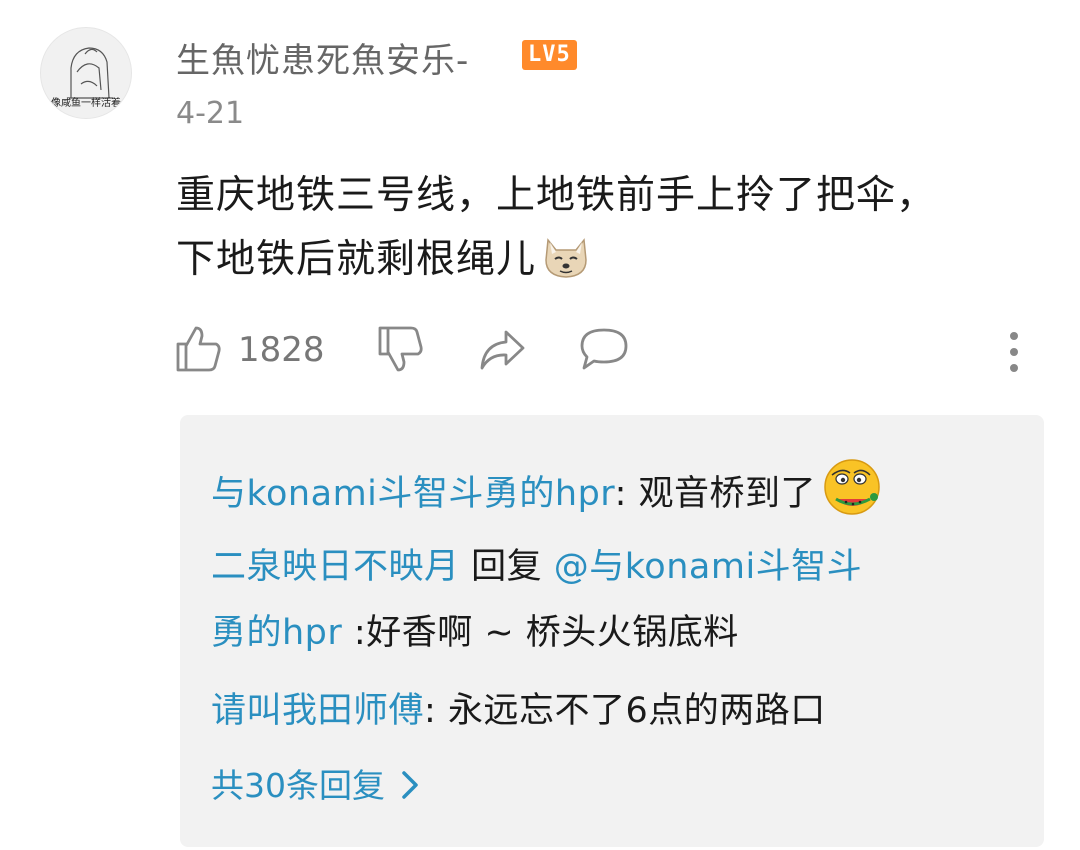 This screenshot has width=1080, height=850. What do you see at coordinates (276, 633) in the screenshot?
I see `reply-mention-continuation: 勇的hpr` at bounding box center [276, 633].